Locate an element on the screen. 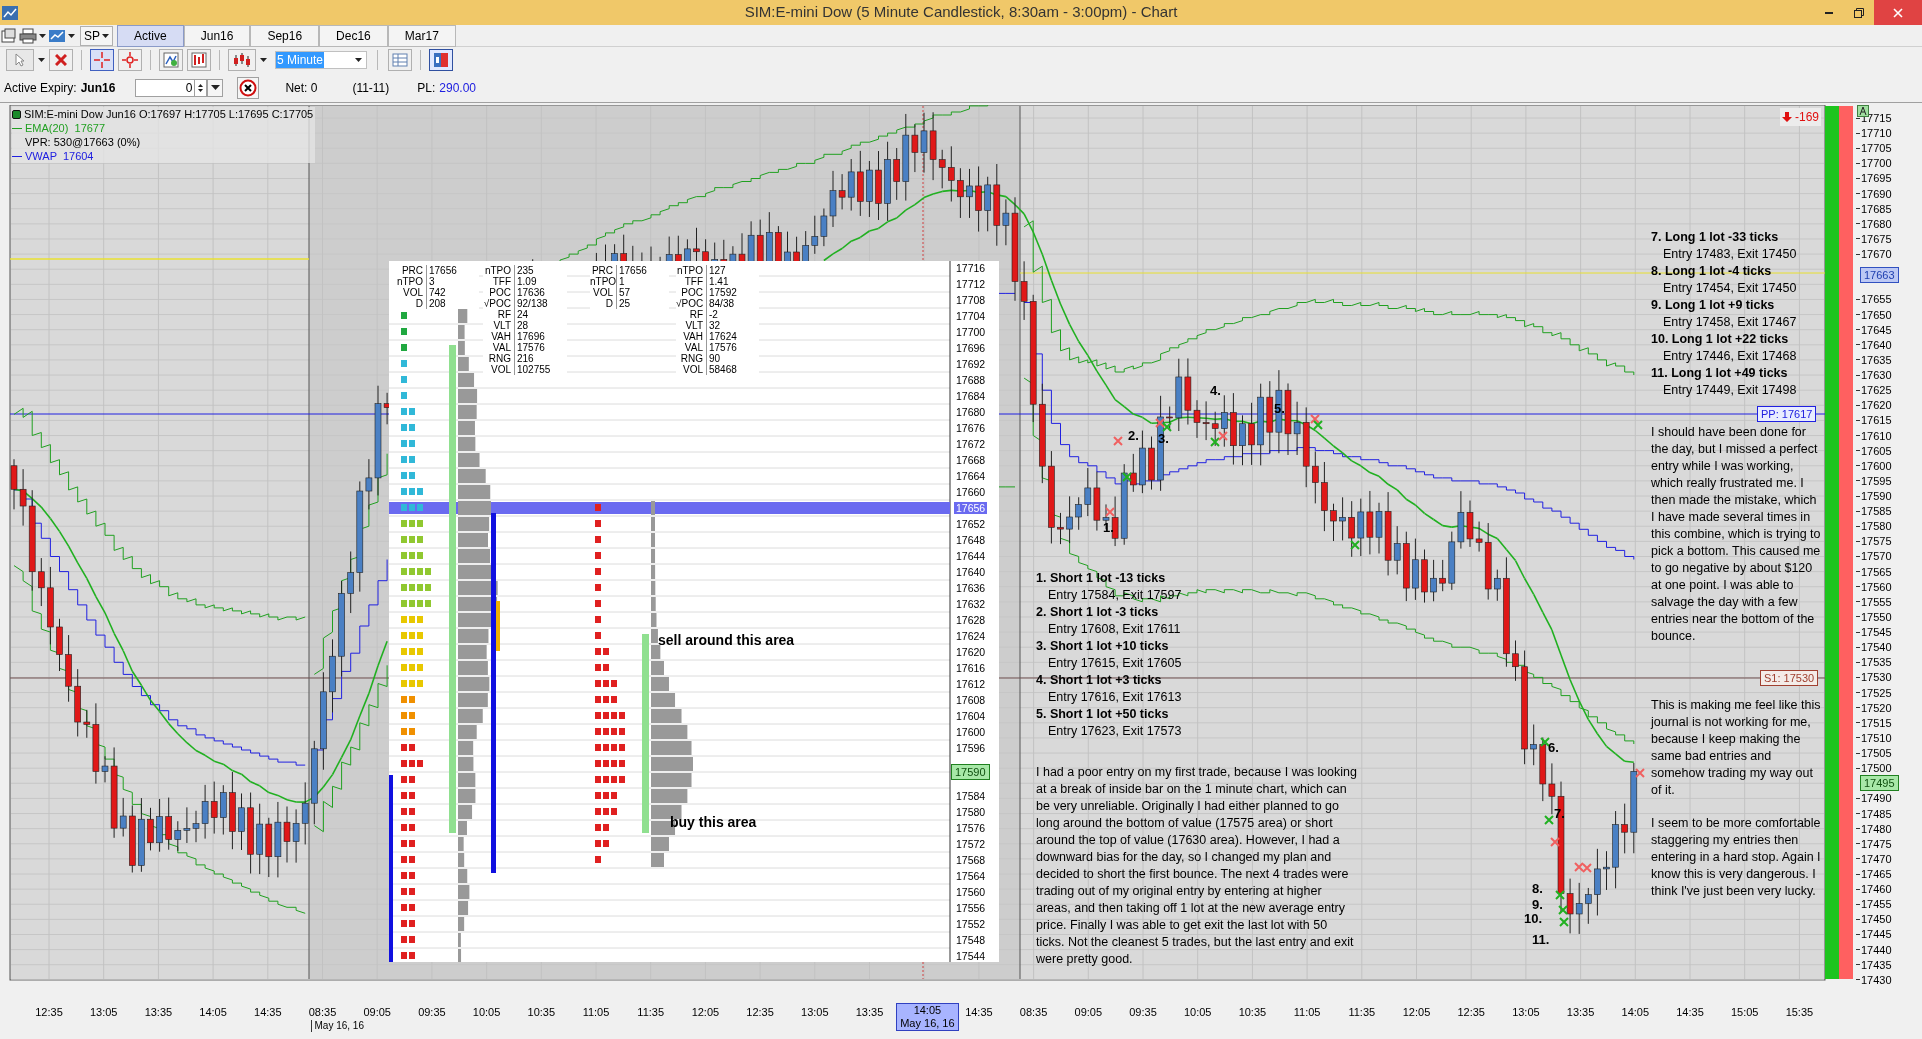 This screenshot has width=1922, height=1039. expiry-tab: Sep16 is located at coordinates (285, 35).